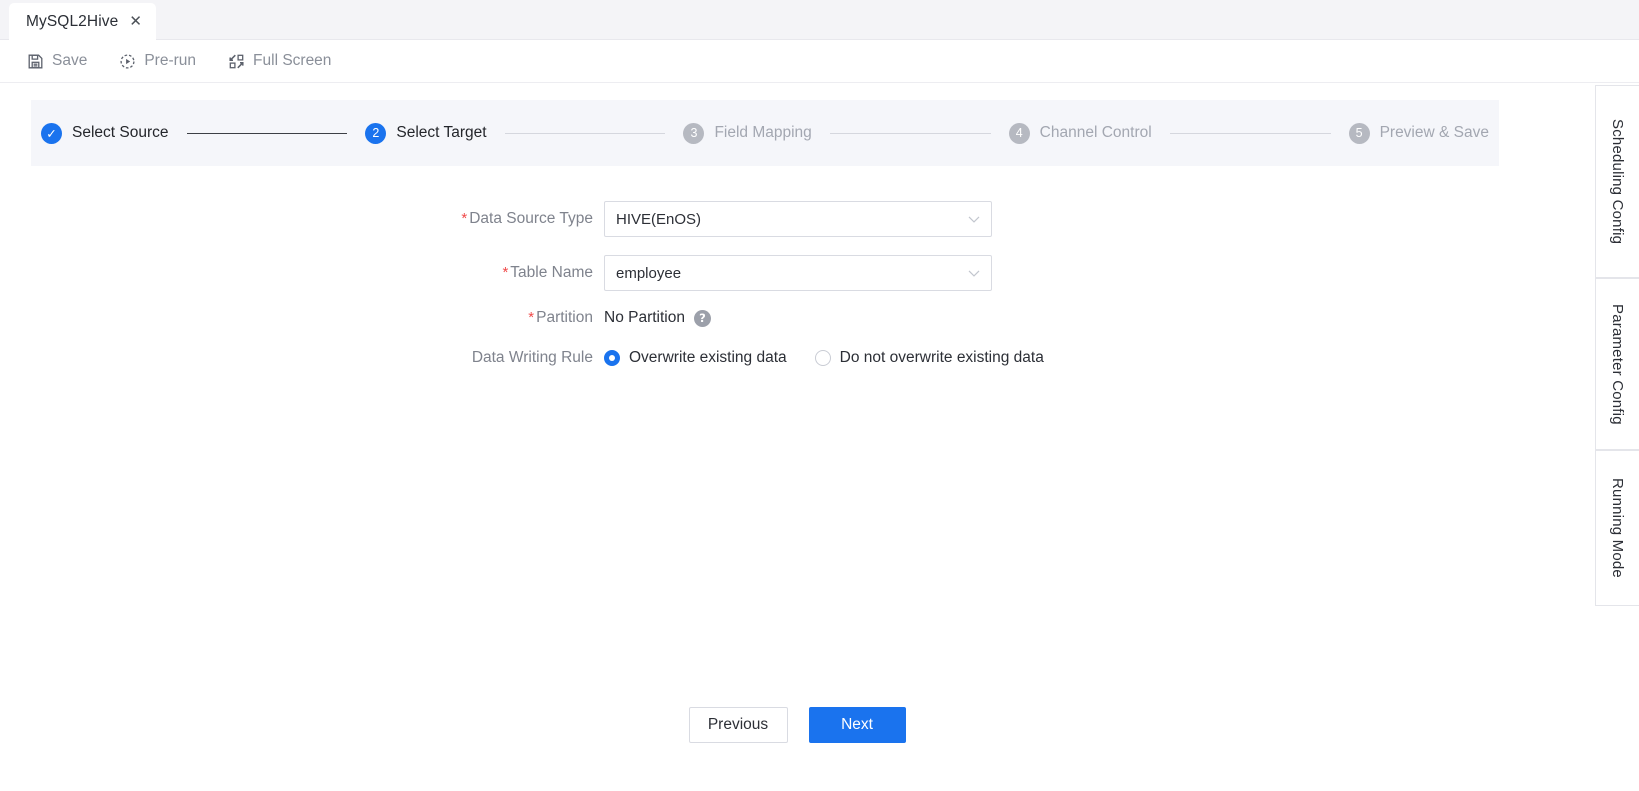 The width and height of the screenshot is (1639, 791). I want to click on fullscreen-icon, so click(236, 61).